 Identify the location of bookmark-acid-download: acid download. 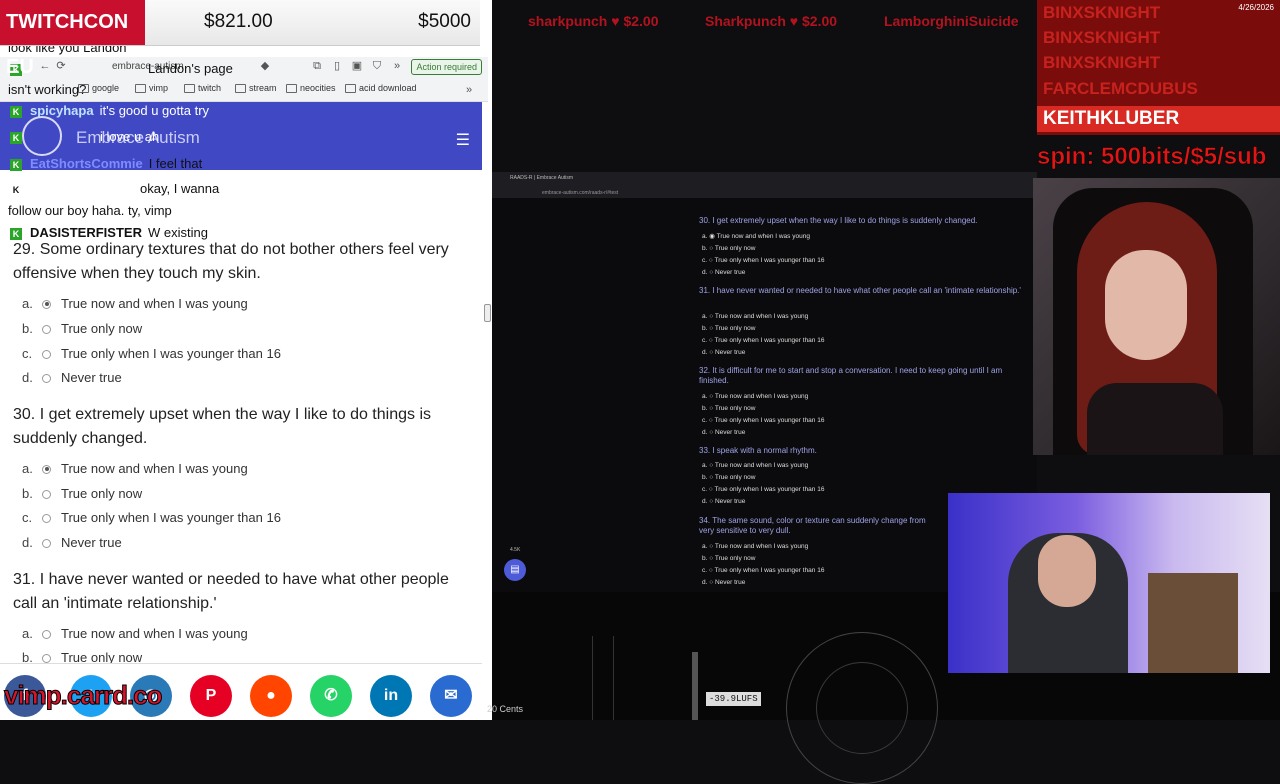
(381, 88).